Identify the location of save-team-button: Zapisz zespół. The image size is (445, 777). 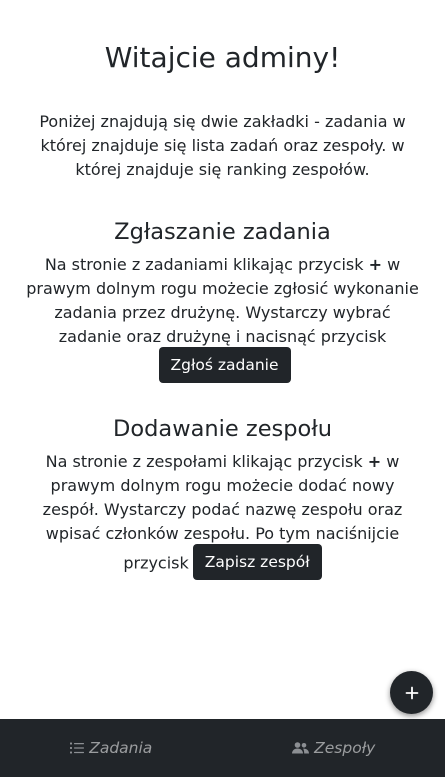
(257, 562).